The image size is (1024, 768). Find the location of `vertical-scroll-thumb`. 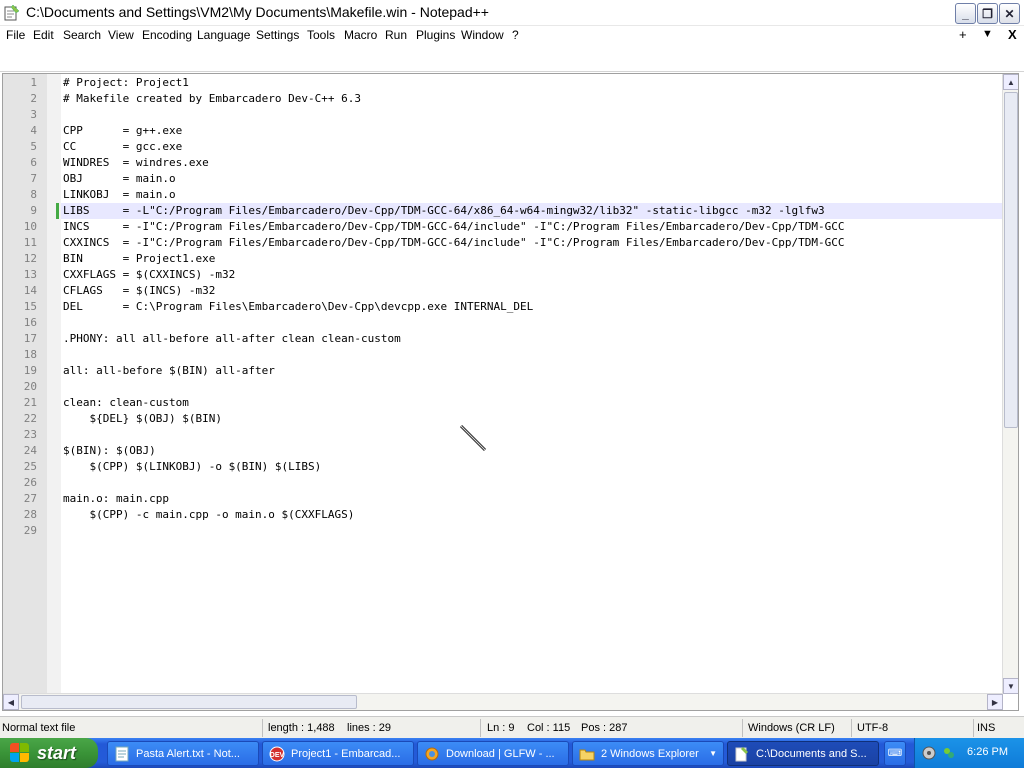

vertical-scroll-thumb is located at coordinates (1011, 260).